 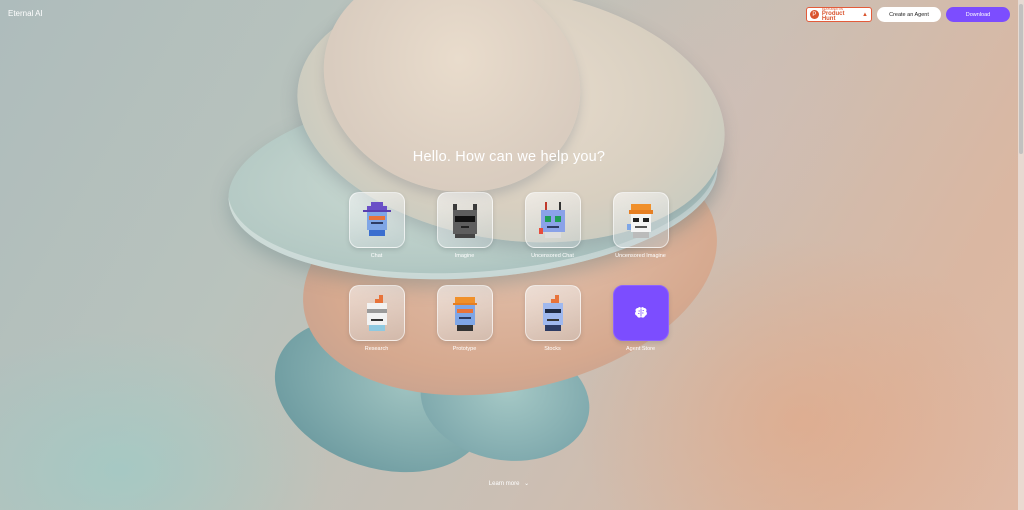 I want to click on tile-chat: Chat, so click(x=376, y=226).